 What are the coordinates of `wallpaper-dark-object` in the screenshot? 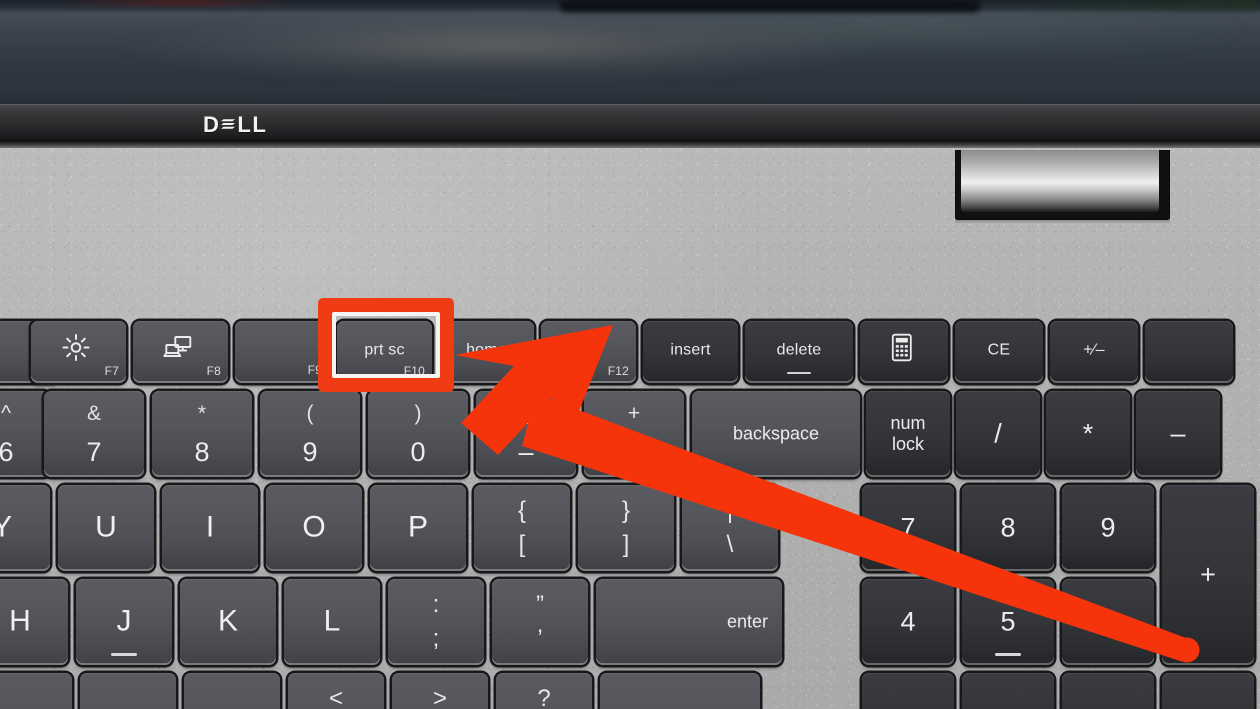 It's located at (770, 6).